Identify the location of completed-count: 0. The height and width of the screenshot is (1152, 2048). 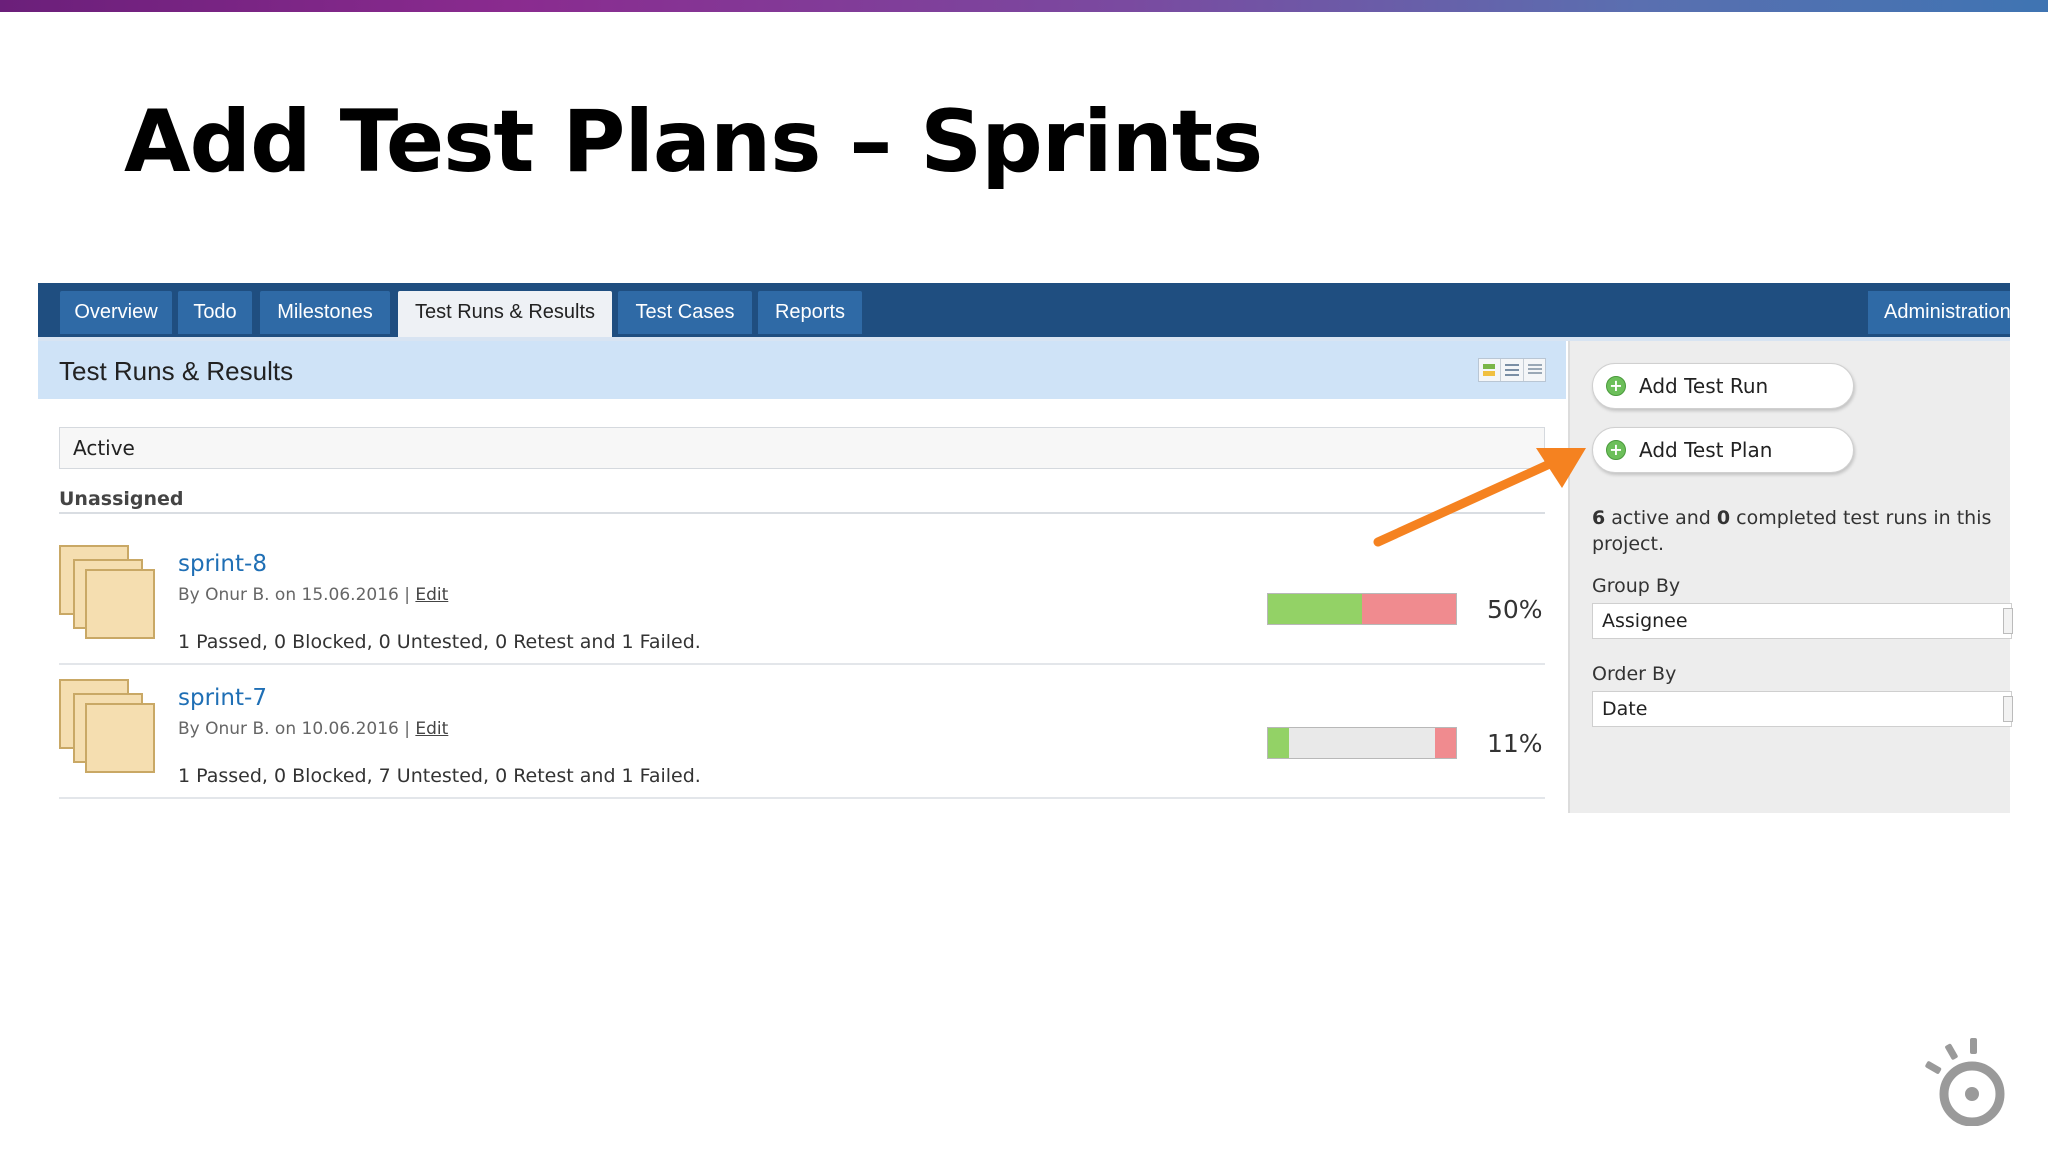
(1723, 518).